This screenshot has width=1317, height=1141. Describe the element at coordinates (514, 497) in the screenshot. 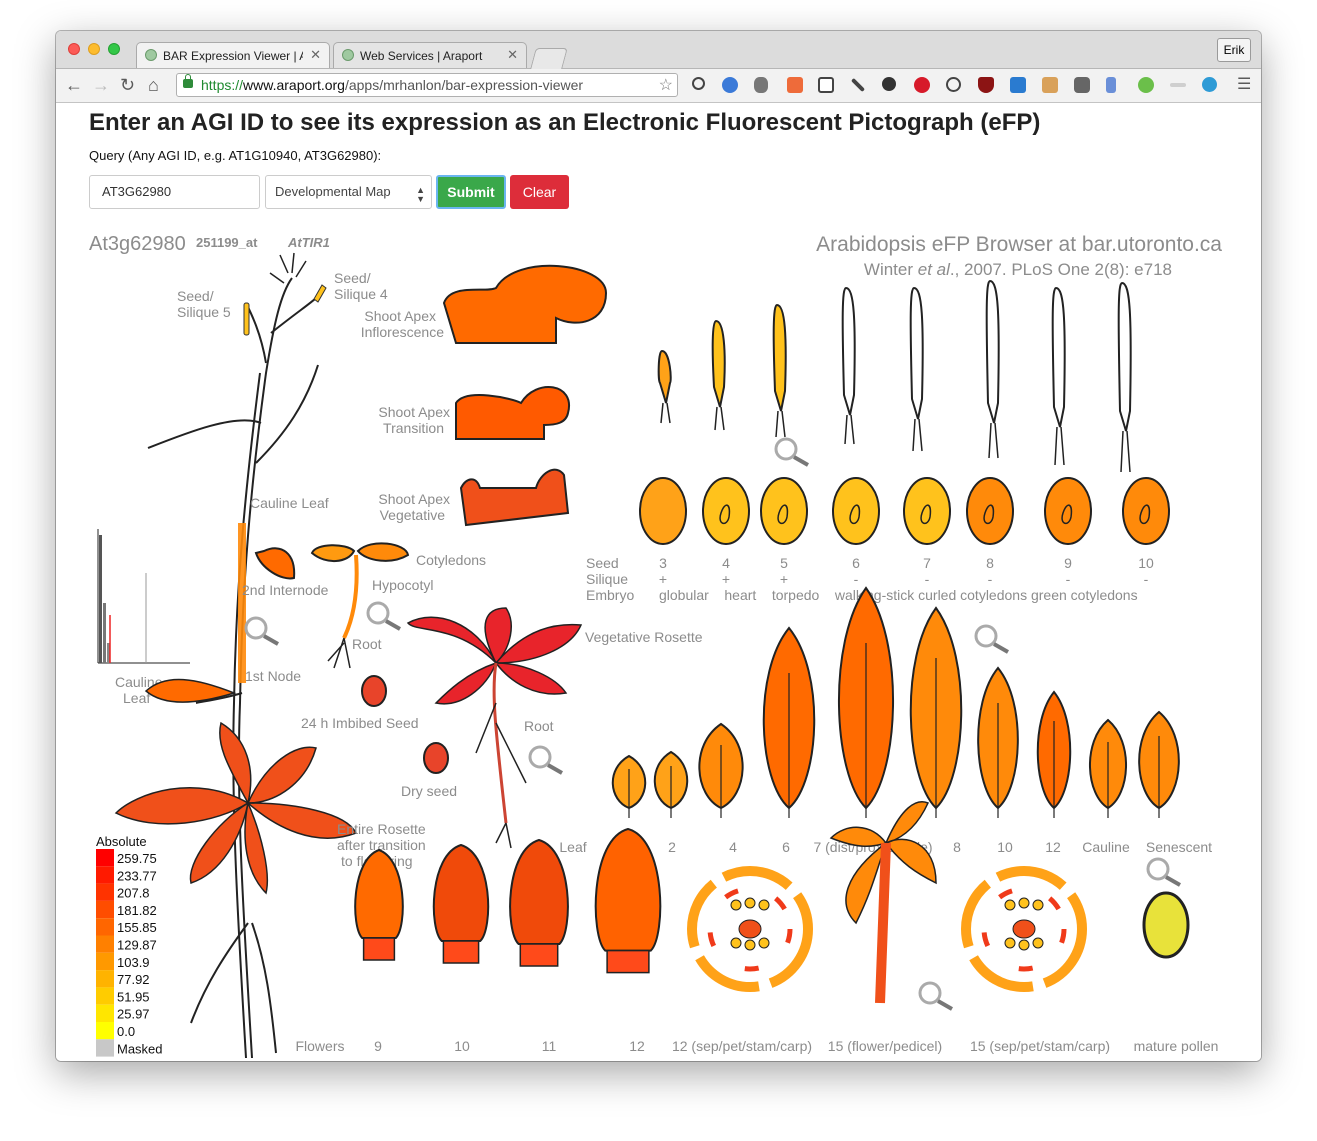

I see `shoot-apex-vegetative` at that location.